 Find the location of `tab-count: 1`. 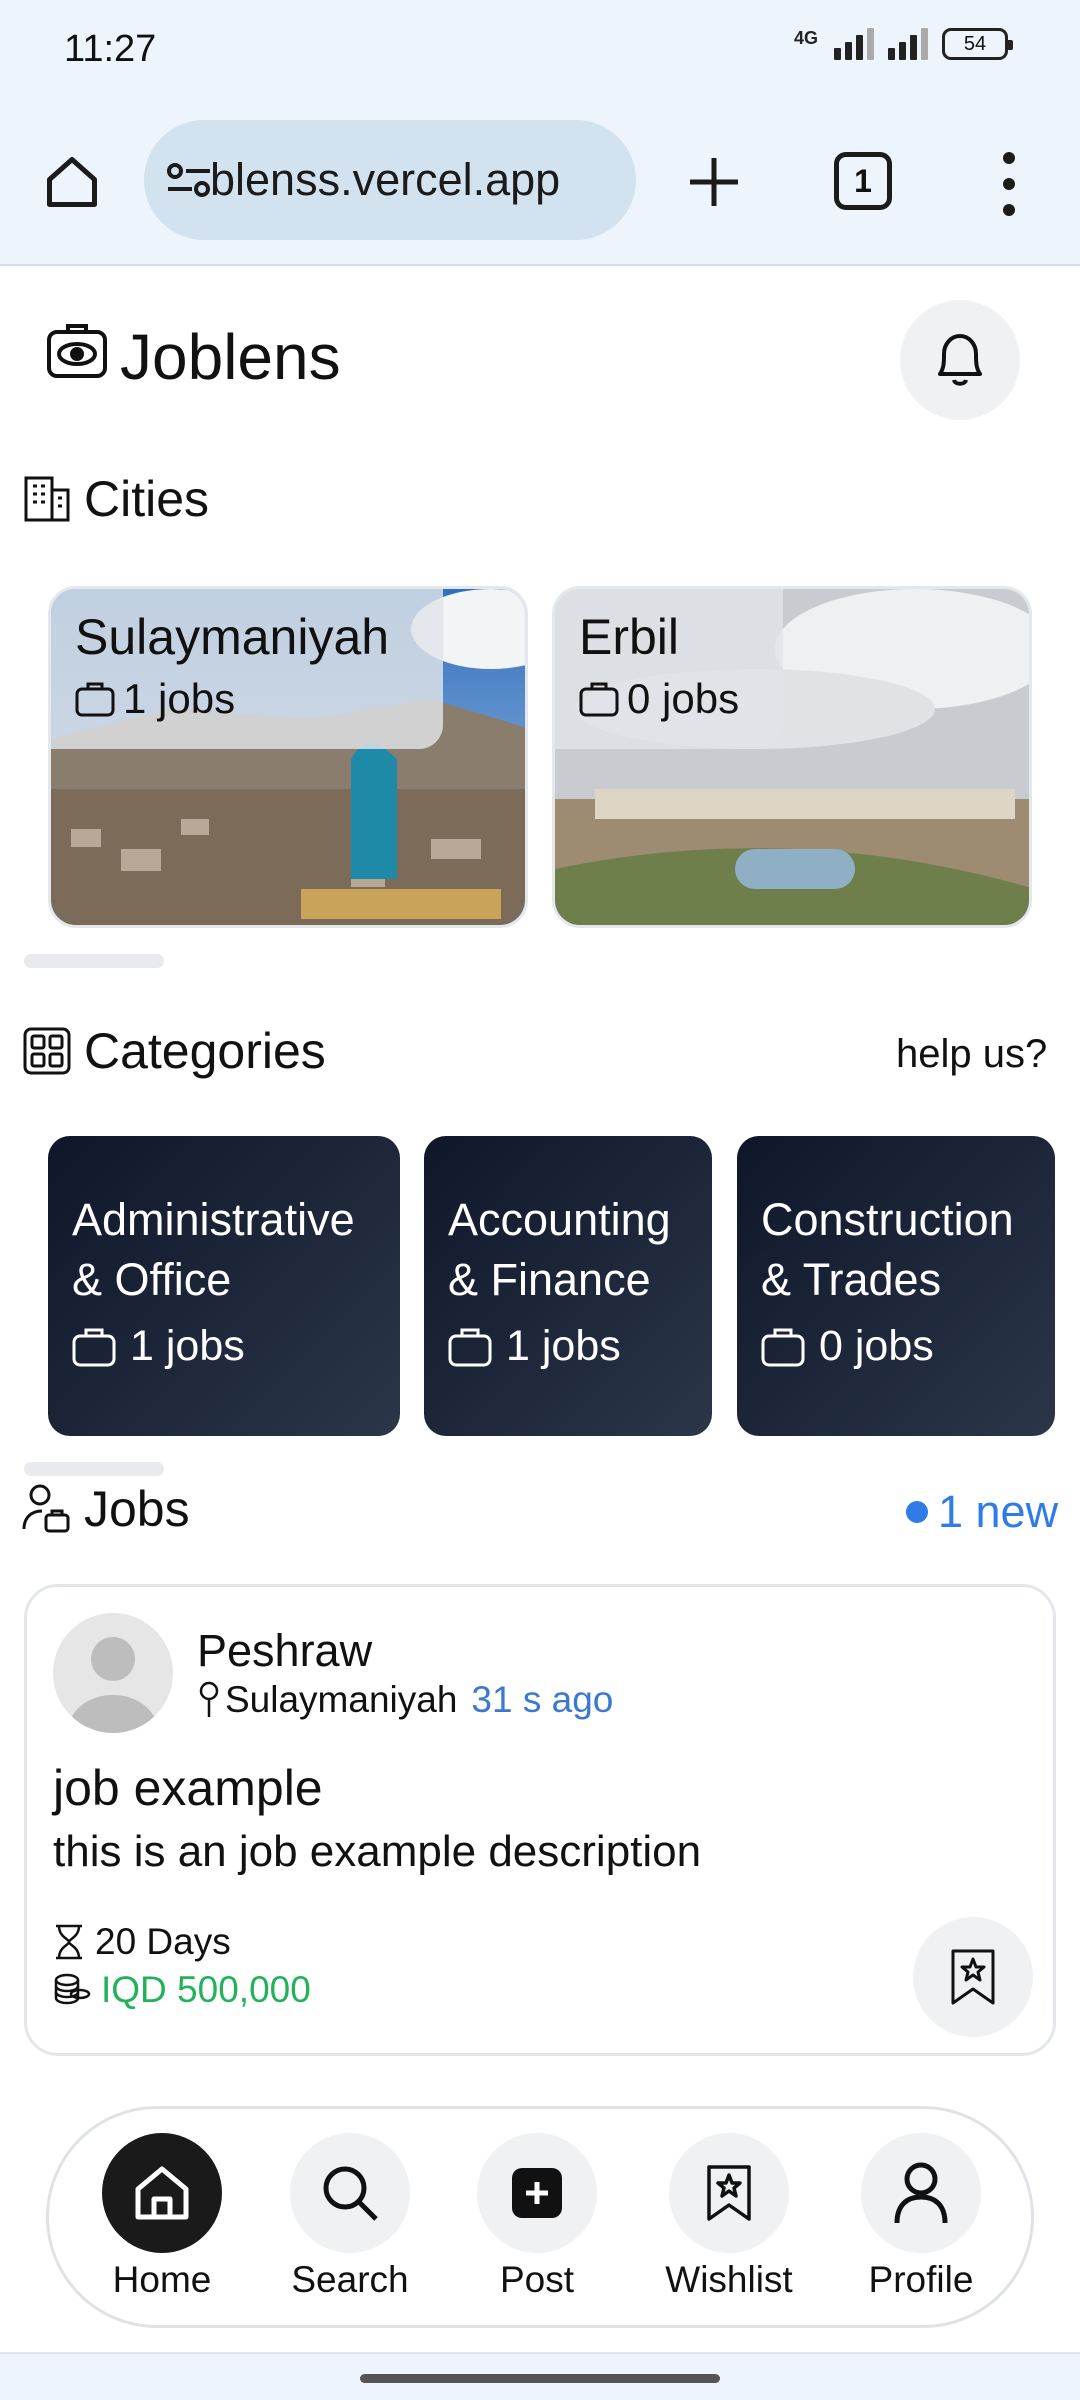

tab-count: 1 is located at coordinates (863, 180).